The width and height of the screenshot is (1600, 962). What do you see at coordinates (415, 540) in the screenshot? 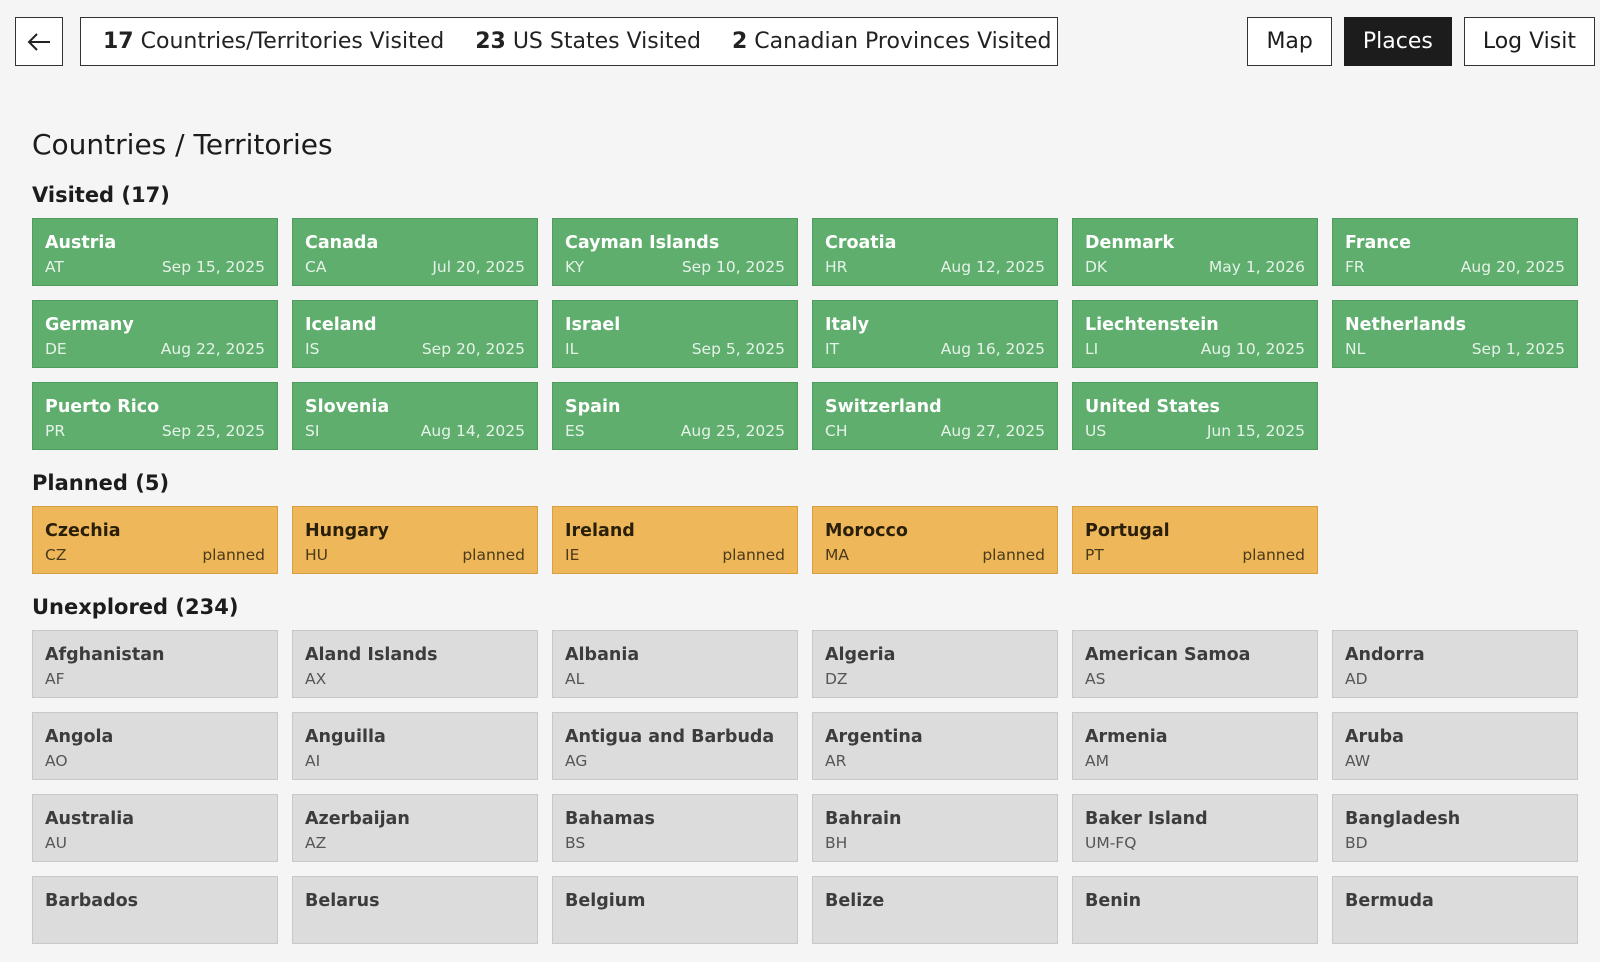
I see `country-card: Hungary HU planned` at bounding box center [415, 540].